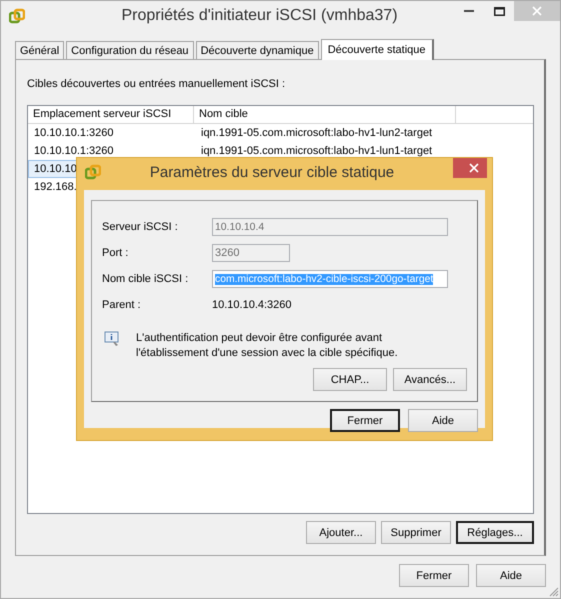 The width and height of the screenshot is (561, 599). Describe the element at coordinates (39, 50) in the screenshot. I see `tab: Général` at that location.